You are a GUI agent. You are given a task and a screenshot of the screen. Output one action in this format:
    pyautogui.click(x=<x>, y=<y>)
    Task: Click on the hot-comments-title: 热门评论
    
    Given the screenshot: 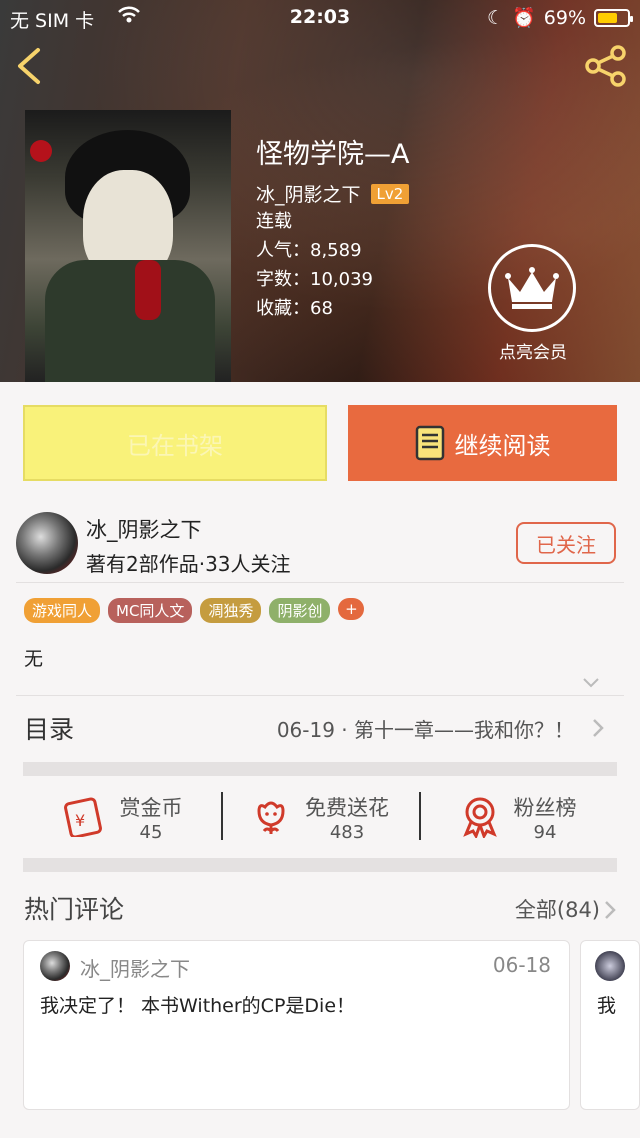 What is the action you would take?
    pyautogui.click(x=74, y=909)
    